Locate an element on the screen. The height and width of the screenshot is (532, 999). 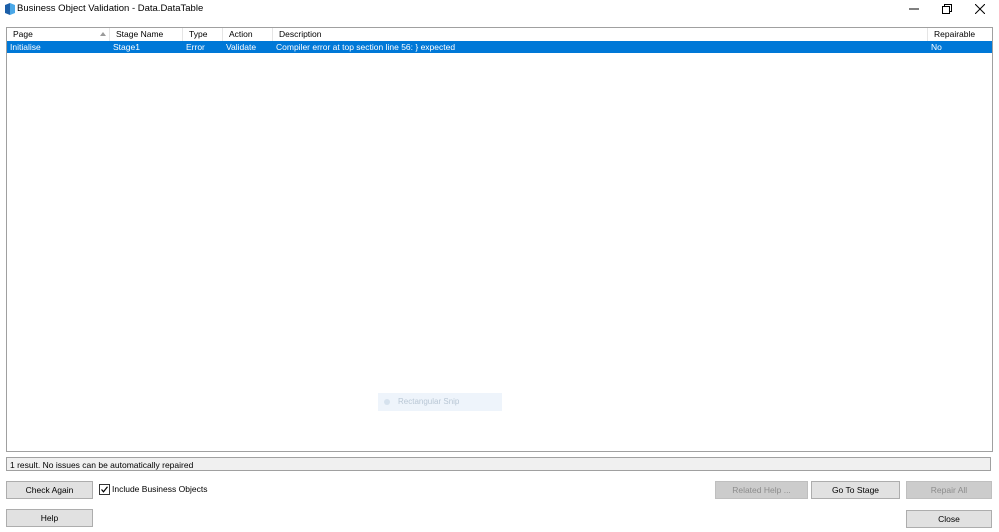
close-window-button is located at coordinates (980, 9).